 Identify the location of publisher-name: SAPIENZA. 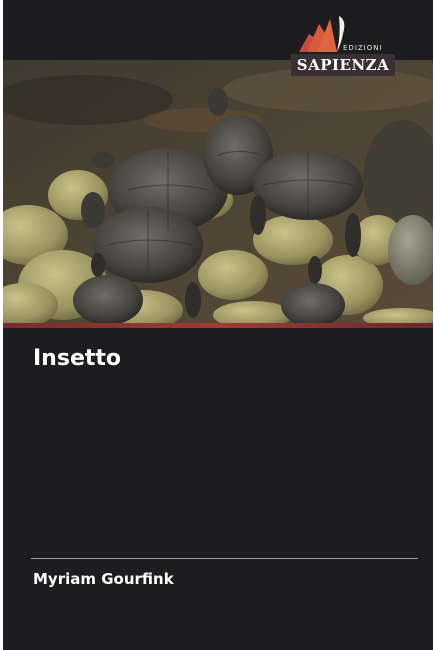
(343, 65).